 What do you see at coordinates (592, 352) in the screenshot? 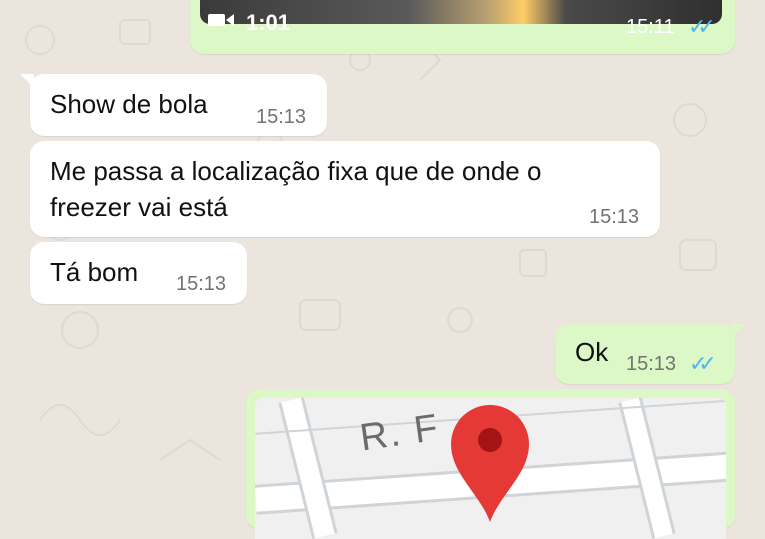
I see `message-text: Ok` at bounding box center [592, 352].